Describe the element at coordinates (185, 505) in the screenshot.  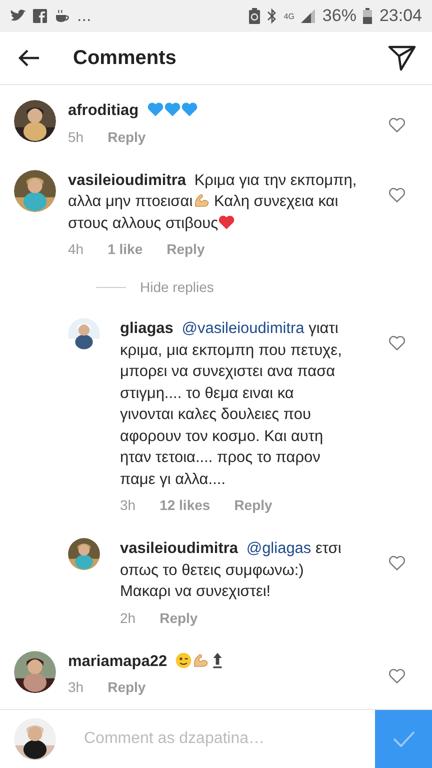
I see `likes-link: 12 likes` at that location.